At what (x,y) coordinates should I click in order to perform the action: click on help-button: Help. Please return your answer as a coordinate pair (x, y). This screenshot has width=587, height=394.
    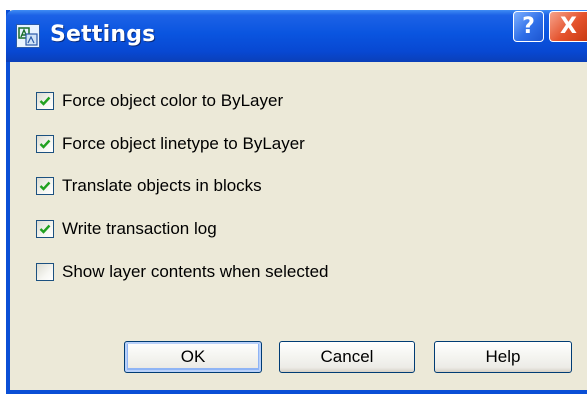
    Looking at the image, I should click on (503, 357).